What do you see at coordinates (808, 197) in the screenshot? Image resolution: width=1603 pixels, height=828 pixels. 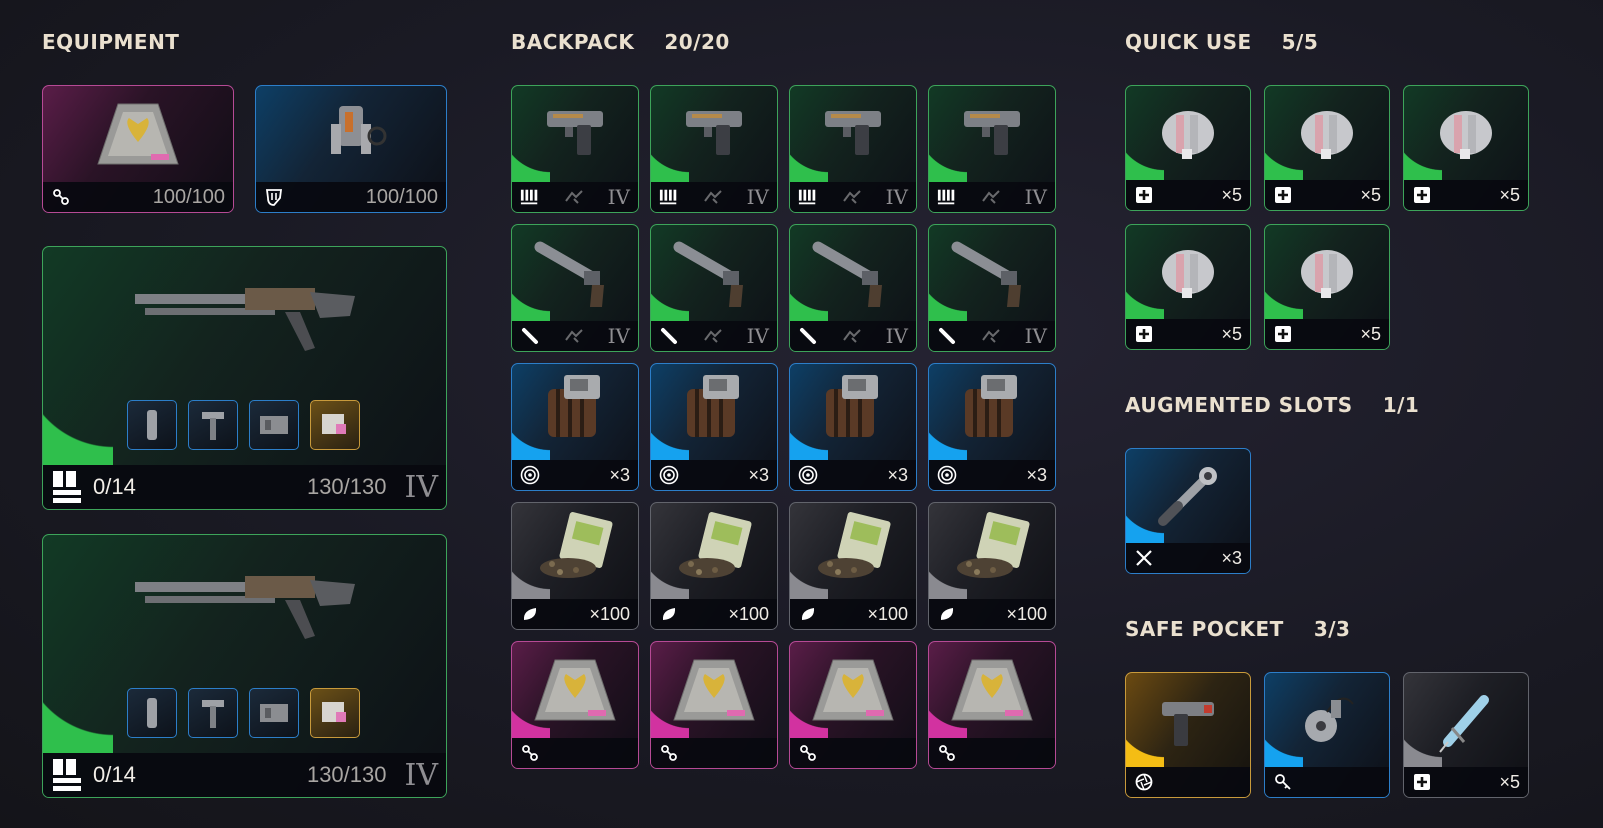 I see `ammo-light-icon` at bounding box center [808, 197].